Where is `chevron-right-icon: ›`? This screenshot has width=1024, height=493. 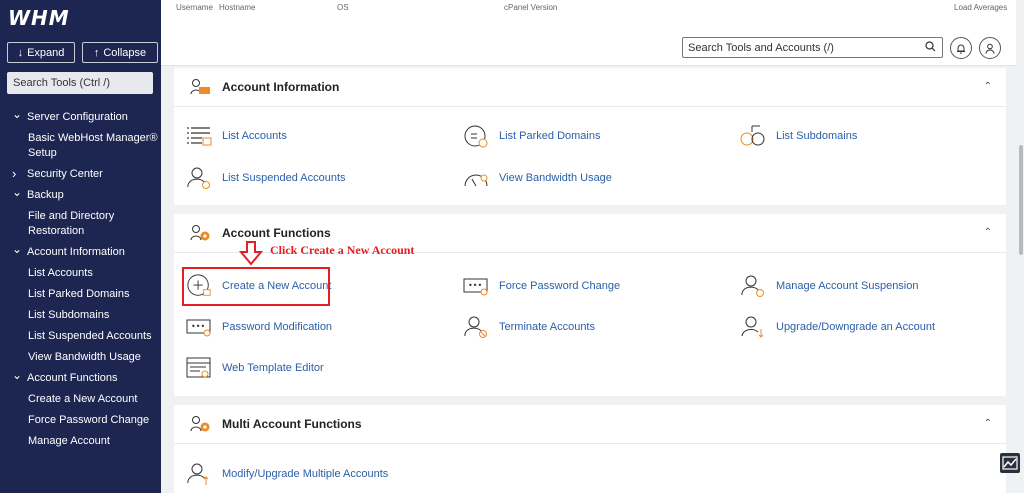 chevron-right-icon: › is located at coordinates (14, 173).